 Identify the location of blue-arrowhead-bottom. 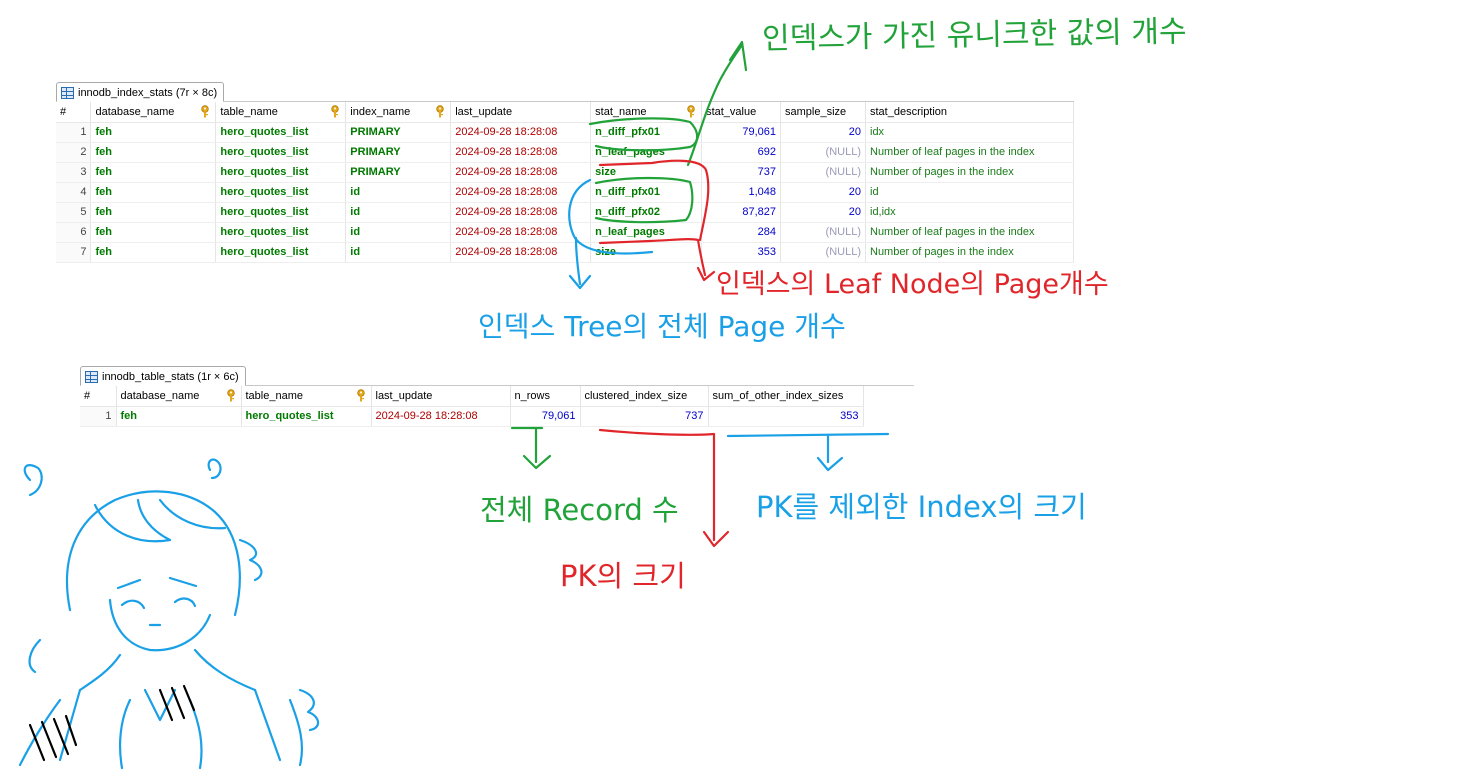
(830, 464).